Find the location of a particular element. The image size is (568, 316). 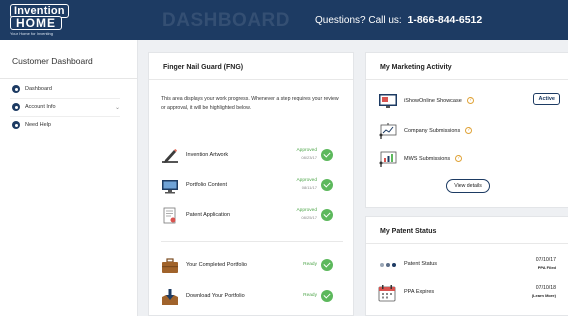

view-details-button: View details is located at coordinates (468, 186).